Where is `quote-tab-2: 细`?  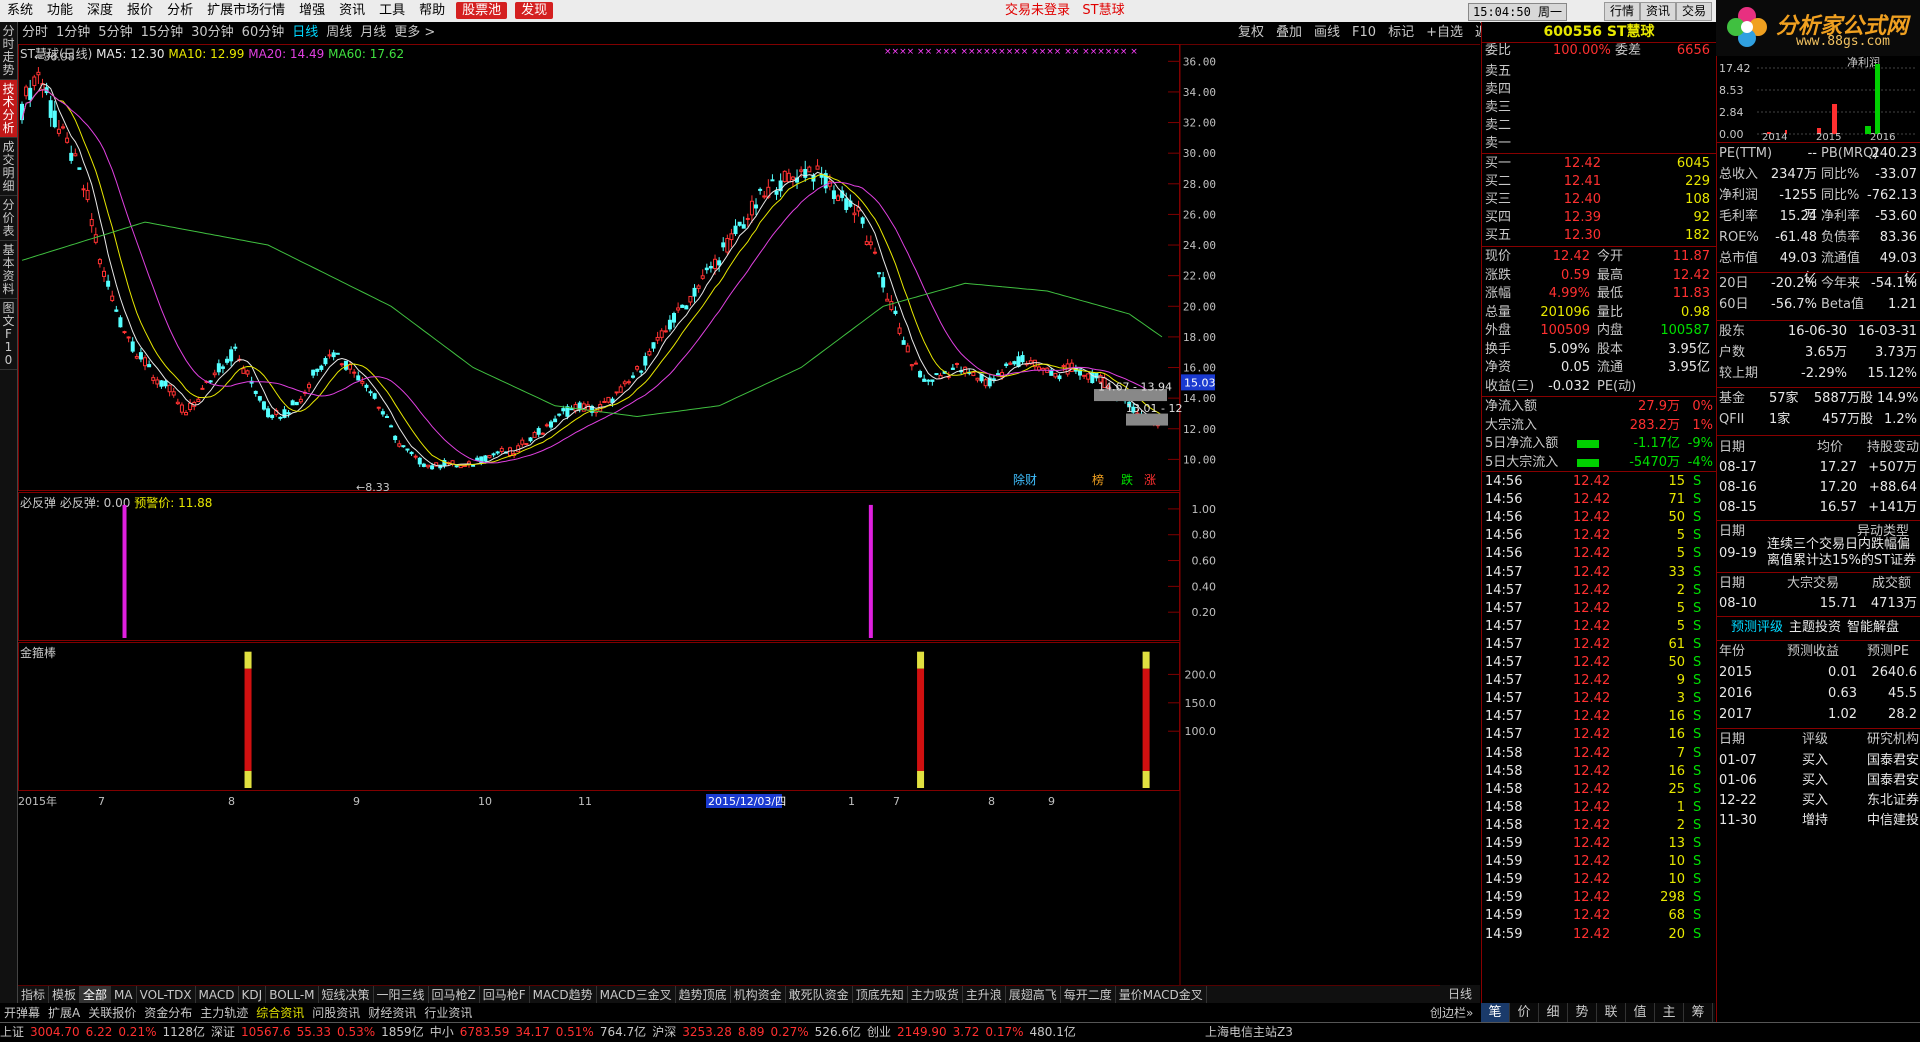 quote-tab-2: 细 is located at coordinates (1553, 1013).